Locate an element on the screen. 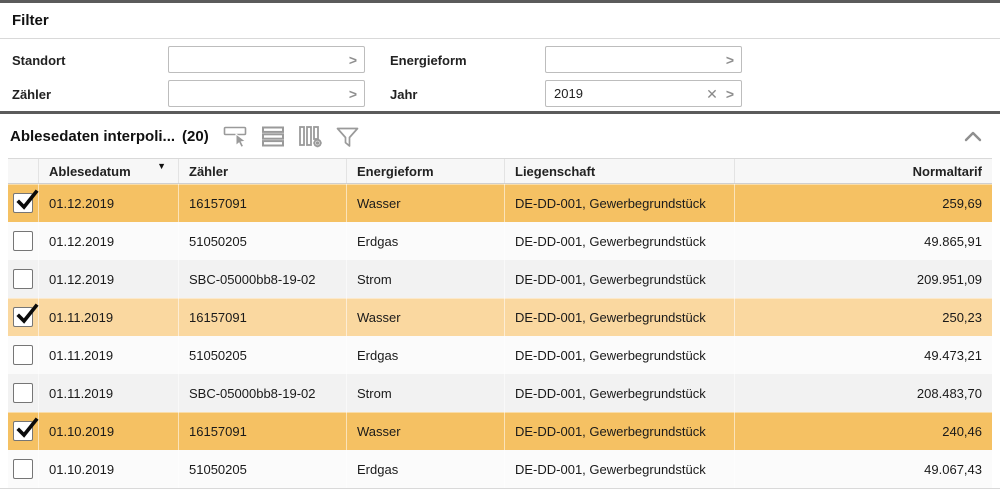 The width and height of the screenshot is (1000, 489). cell-normaltarif: 208.483,70 is located at coordinates (863, 393).